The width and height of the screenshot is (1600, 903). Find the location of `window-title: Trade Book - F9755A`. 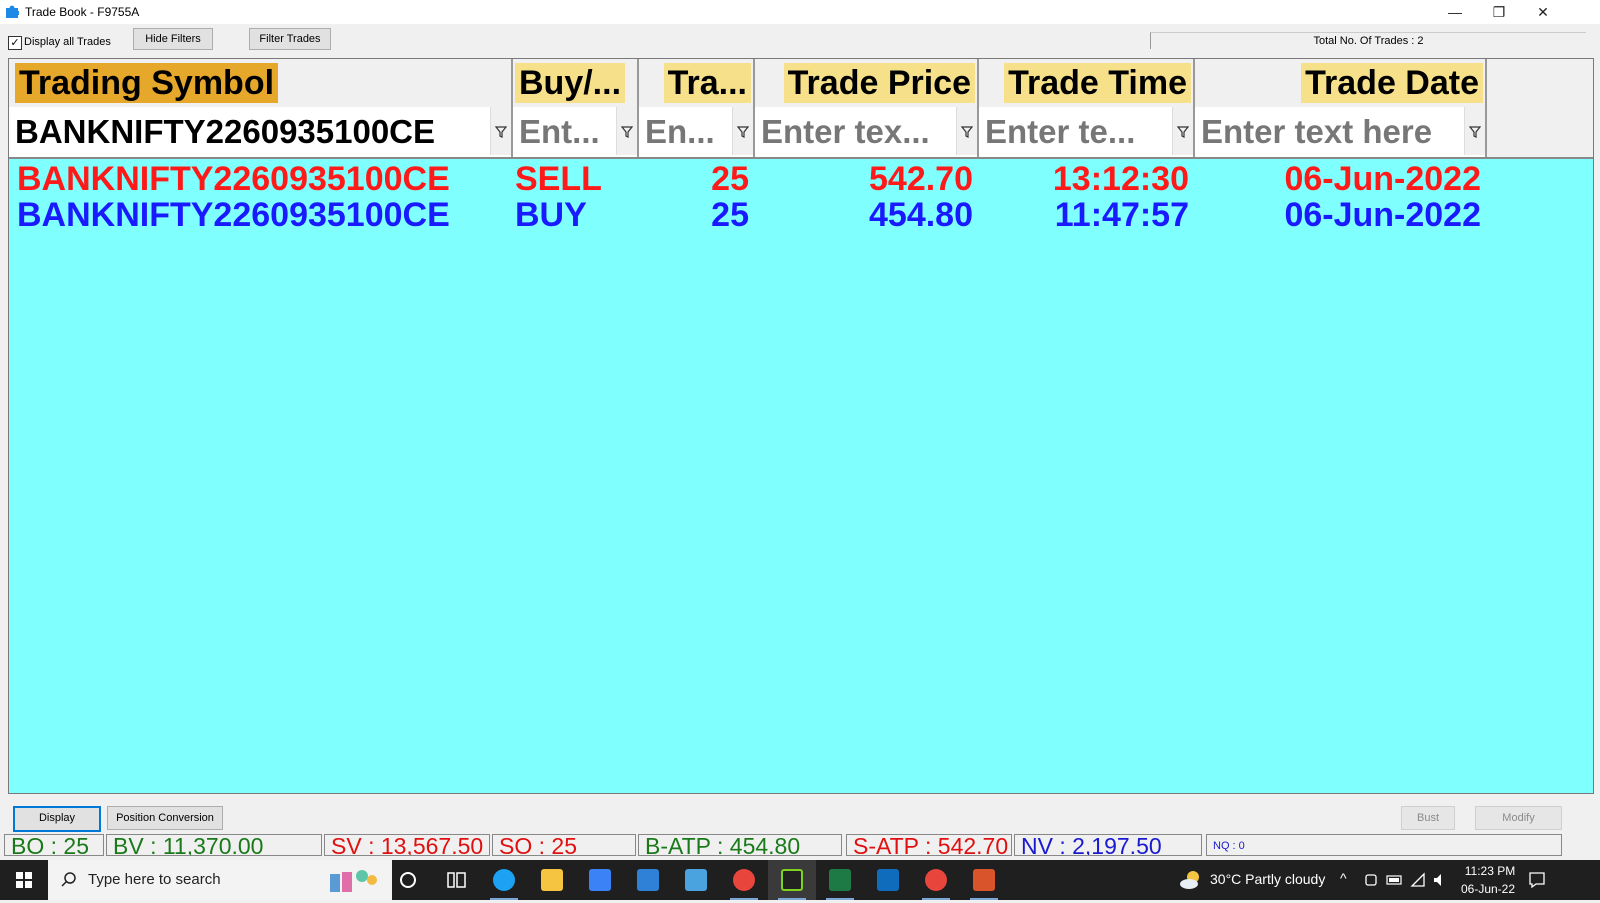

window-title: Trade Book - F9755A is located at coordinates (82, 12).